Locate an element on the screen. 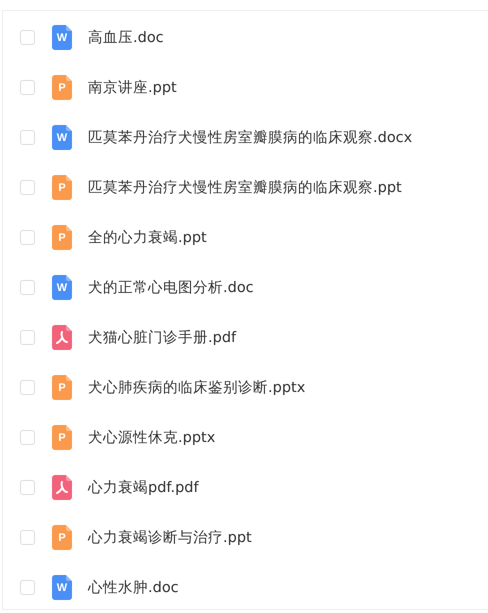  file-name: 匹莫苯丹治疗犬慢性房室瓣膜病的临床观察.ppt is located at coordinates (245, 187).